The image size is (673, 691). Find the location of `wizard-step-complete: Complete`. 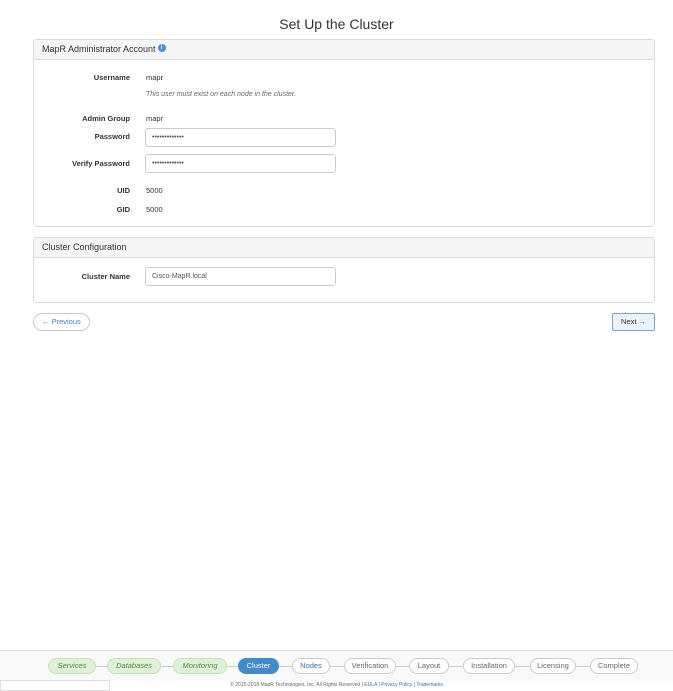

wizard-step-complete: Complete is located at coordinates (614, 666).